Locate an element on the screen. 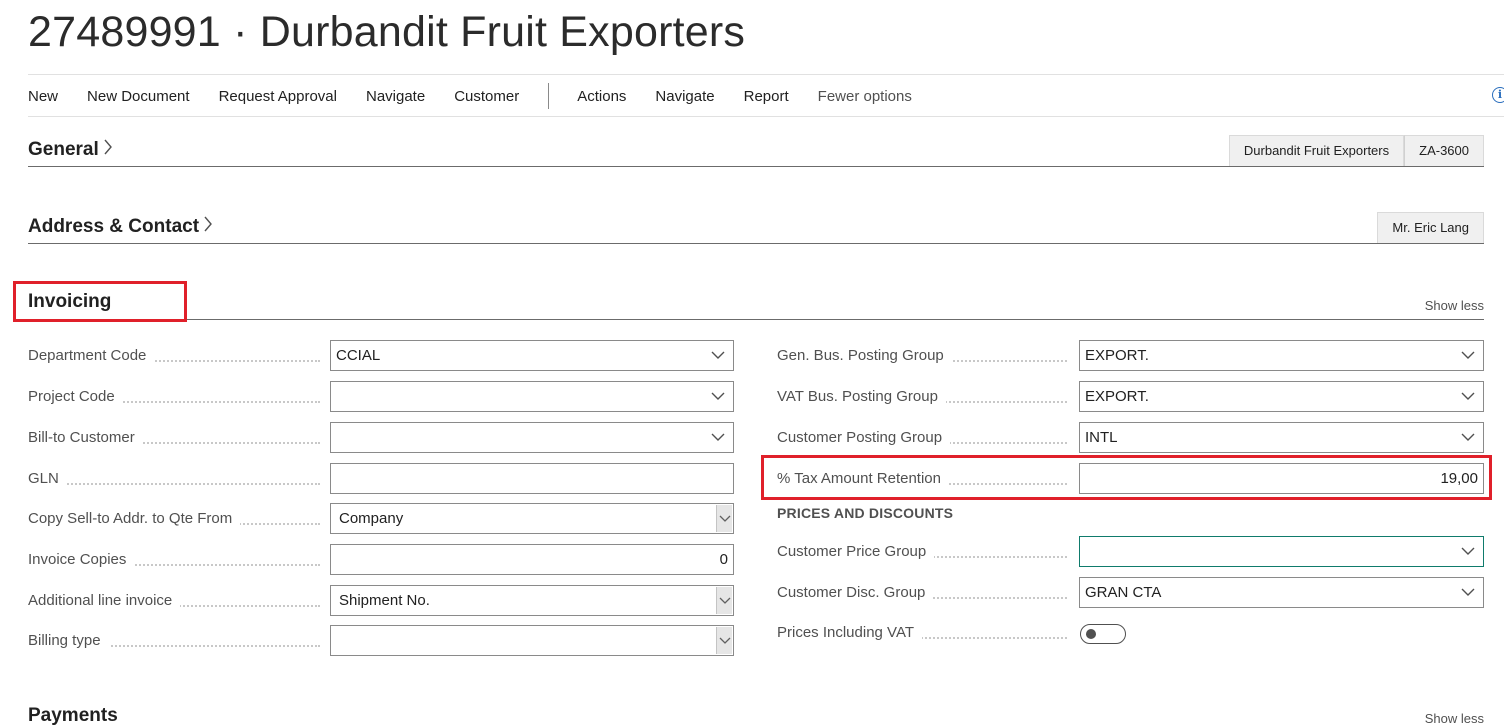 The image size is (1504, 726). field-customer-disc-group: Customer Disc. Group is located at coordinates (927, 593).